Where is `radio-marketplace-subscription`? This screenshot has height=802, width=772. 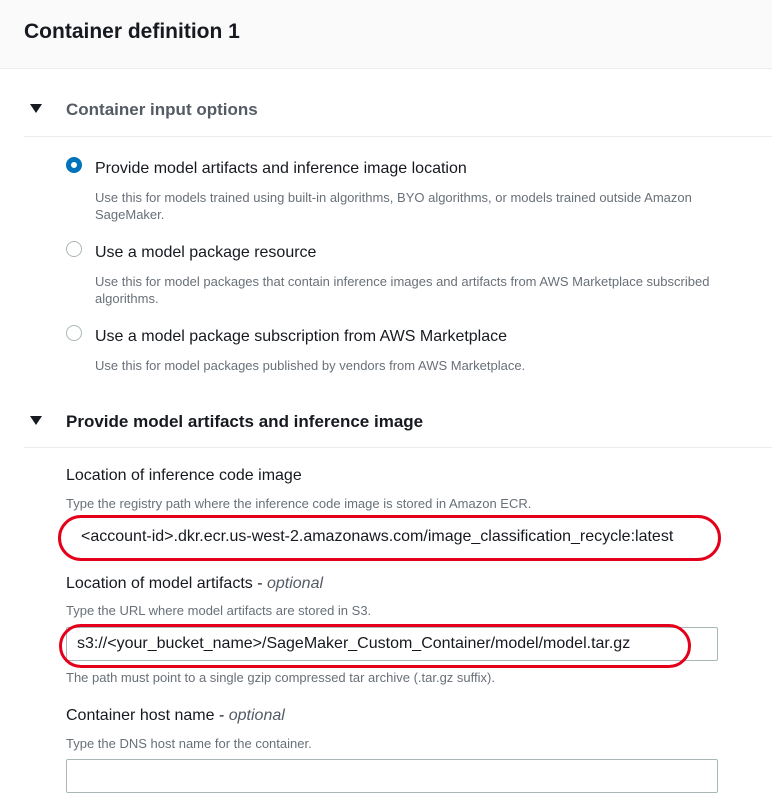 radio-marketplace-subscription is located at coordinates (74, 333).